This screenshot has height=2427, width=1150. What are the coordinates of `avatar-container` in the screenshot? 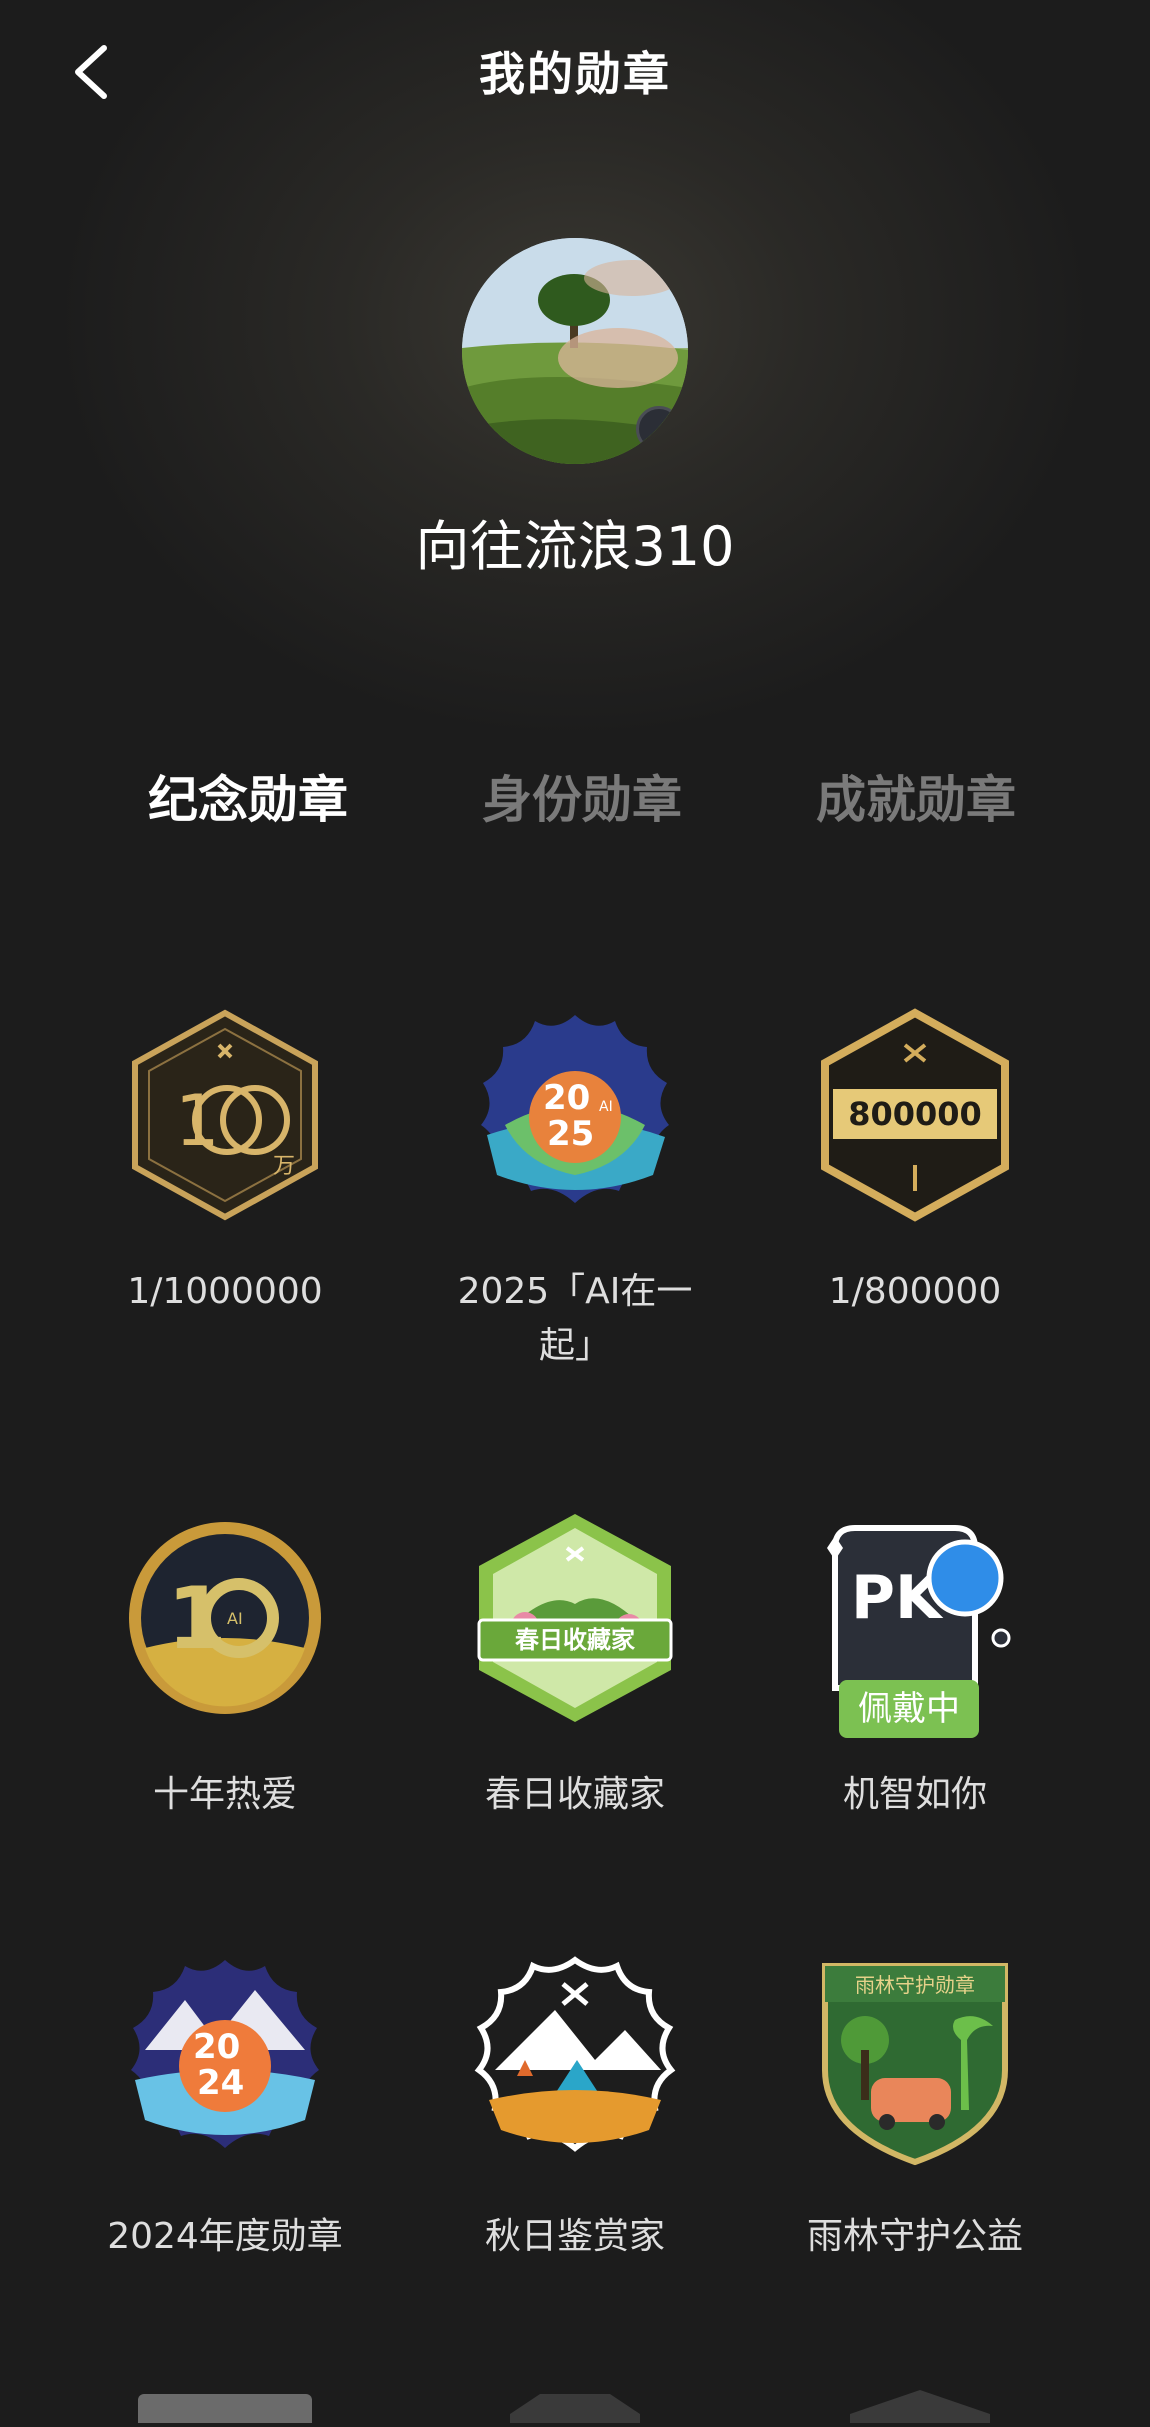 It's located at (575, 351).